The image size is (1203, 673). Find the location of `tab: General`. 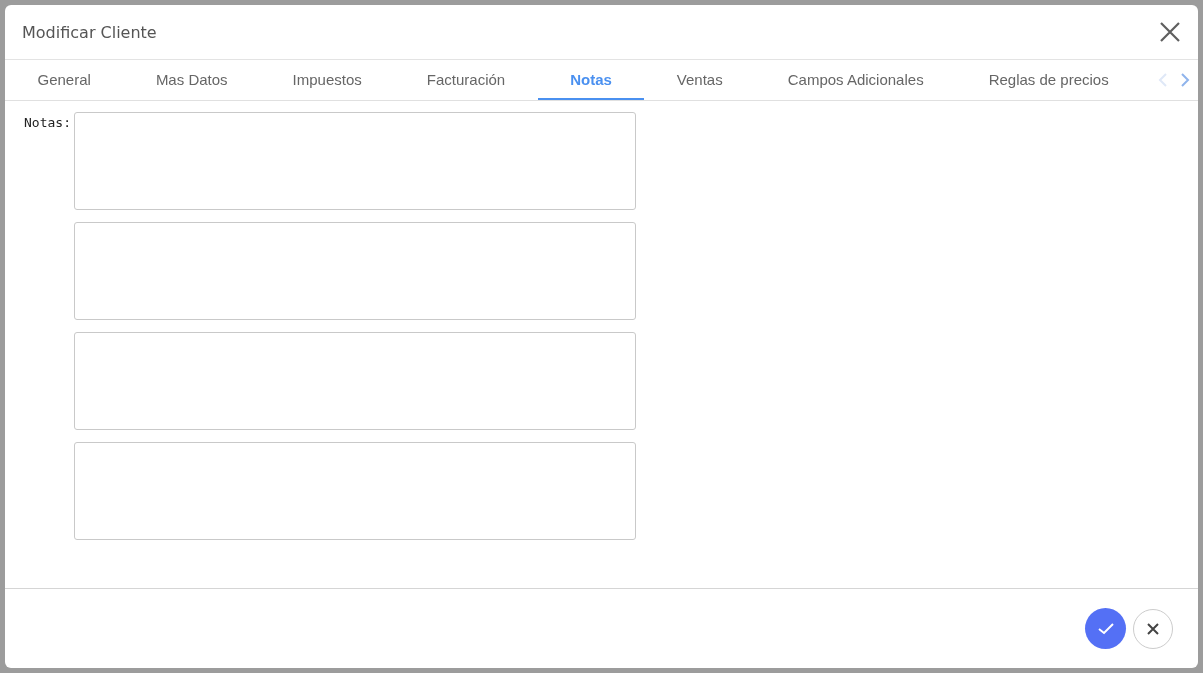

tab: General is located at coordinates (64, 80).